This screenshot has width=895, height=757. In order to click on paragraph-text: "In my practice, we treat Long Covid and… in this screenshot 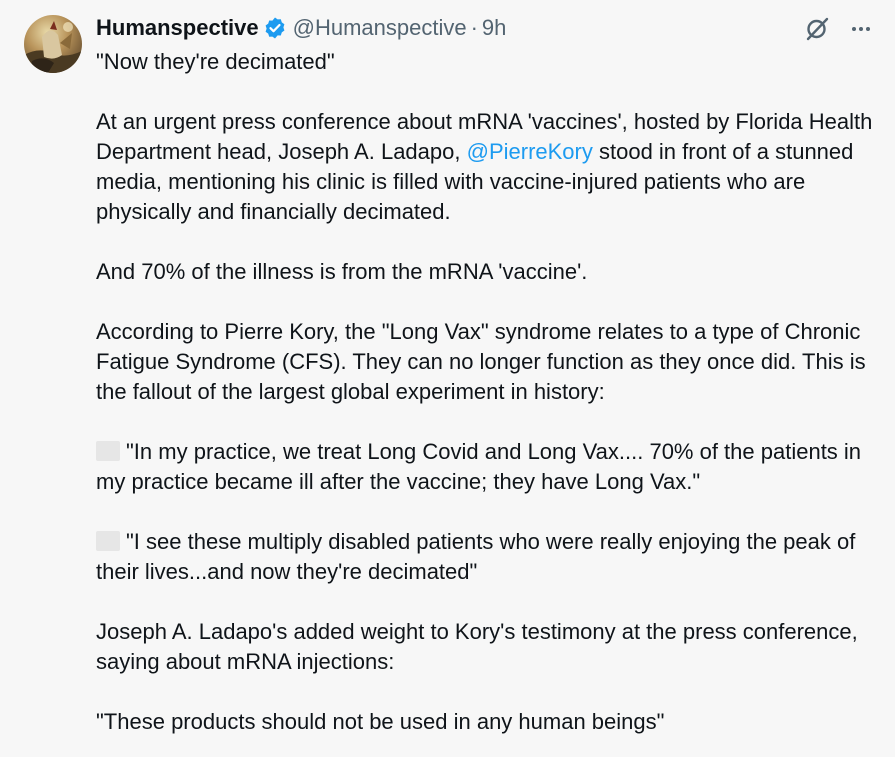, I will do `click(479, 466)`.